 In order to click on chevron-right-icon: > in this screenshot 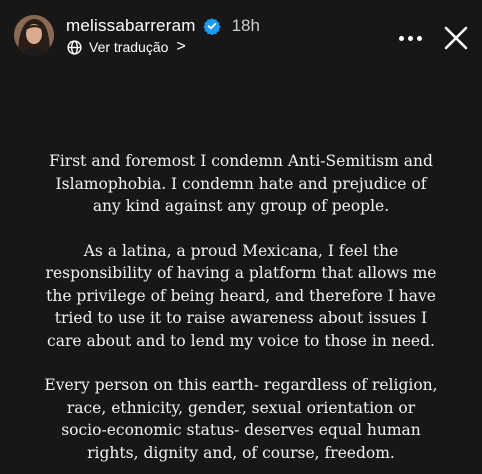, I will do `click(181, 46)`.